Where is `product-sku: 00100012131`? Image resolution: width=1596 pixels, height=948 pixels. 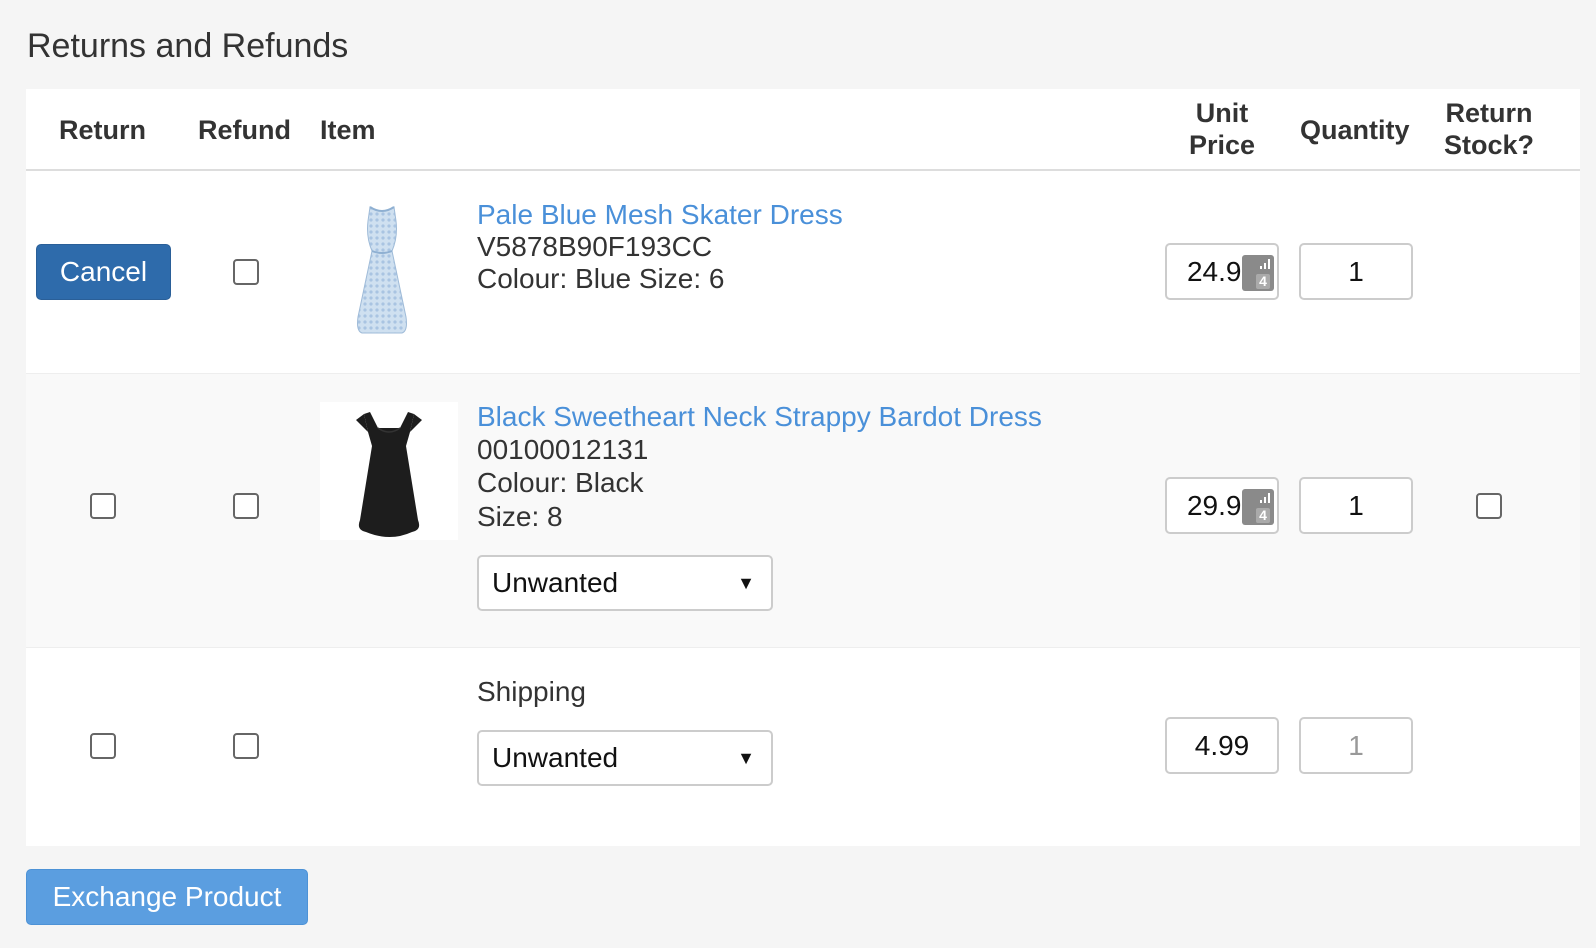 product-sku: 00100012131 is located at coordinates (563, 449).